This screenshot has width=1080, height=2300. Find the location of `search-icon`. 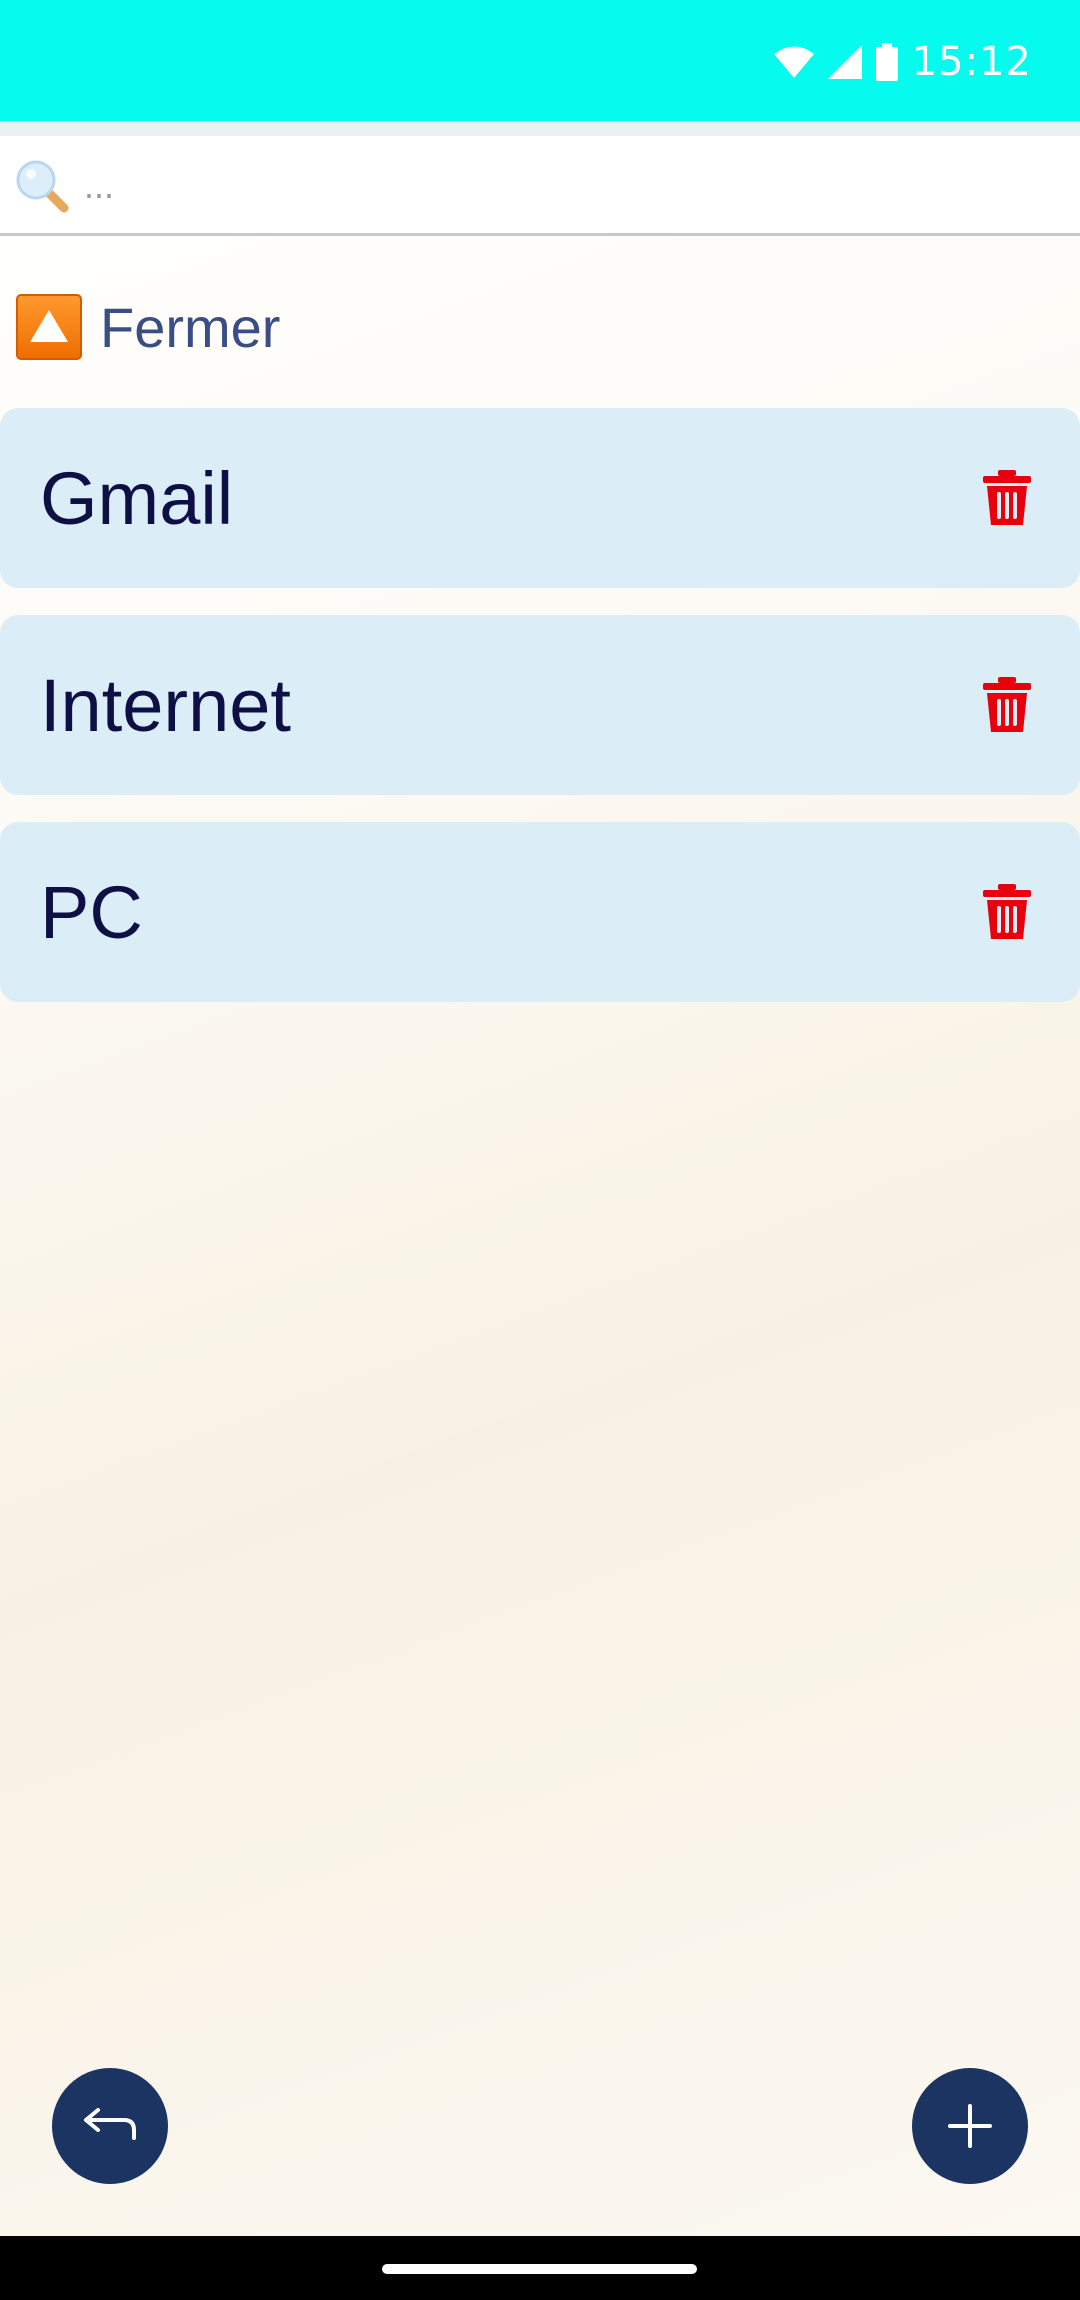

search-icon is located at coordinates (42, 186).